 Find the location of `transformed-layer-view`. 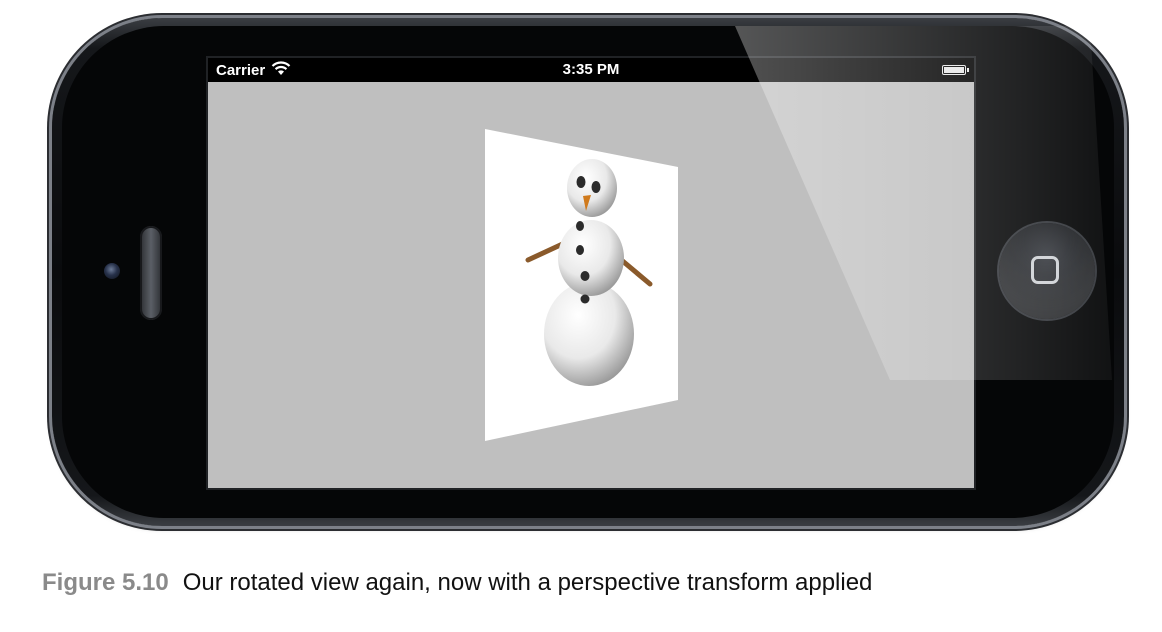

transformed-layer-view is located at coordinates (581, 285).